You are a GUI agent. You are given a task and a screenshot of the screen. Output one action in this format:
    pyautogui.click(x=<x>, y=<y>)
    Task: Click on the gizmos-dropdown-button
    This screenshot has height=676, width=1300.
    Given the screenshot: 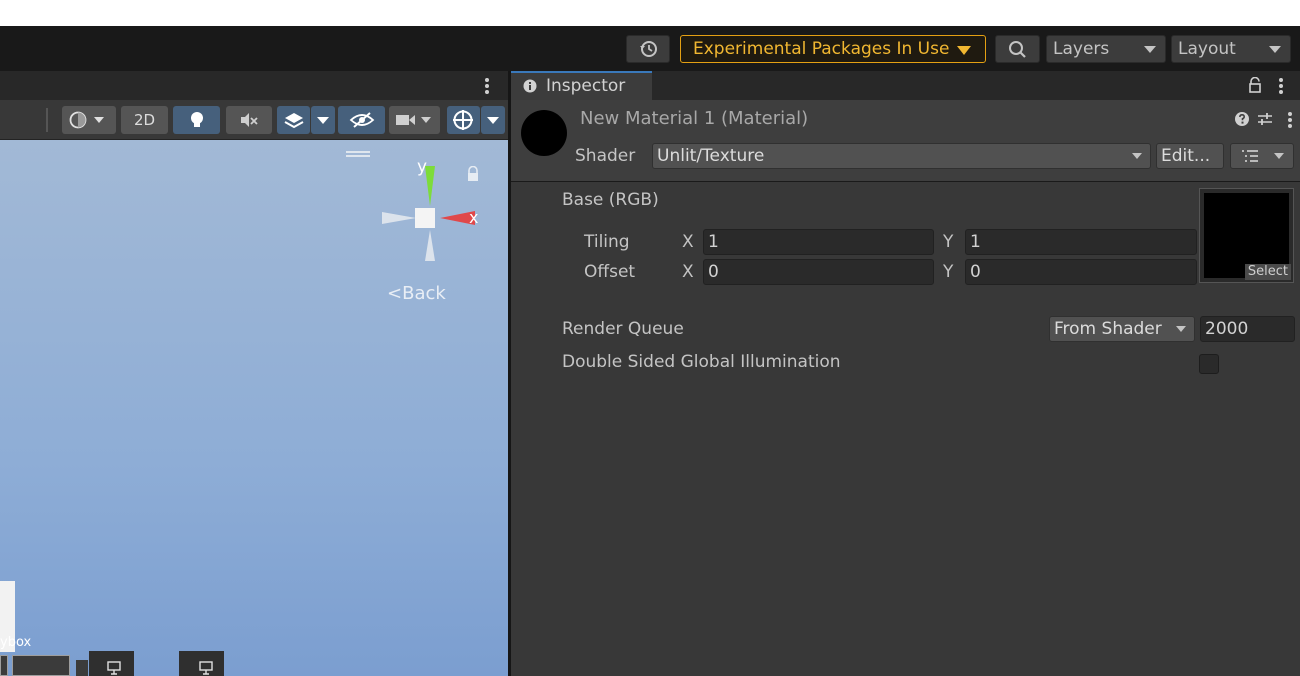 What is the action you would take?
    pyautogui.click(x=493, y=120)
    